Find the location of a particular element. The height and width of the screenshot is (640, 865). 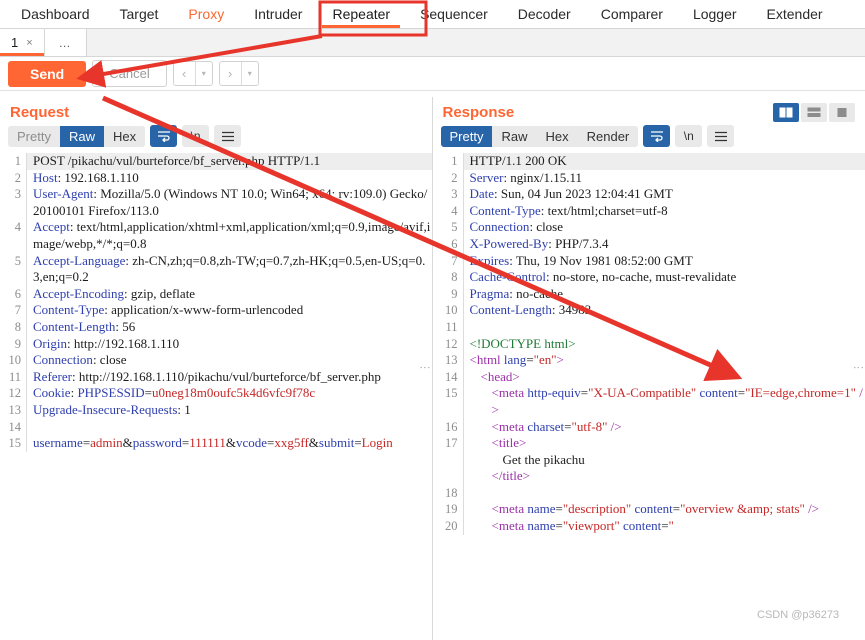

line-number: 3 is located at coordinates (454, 194).